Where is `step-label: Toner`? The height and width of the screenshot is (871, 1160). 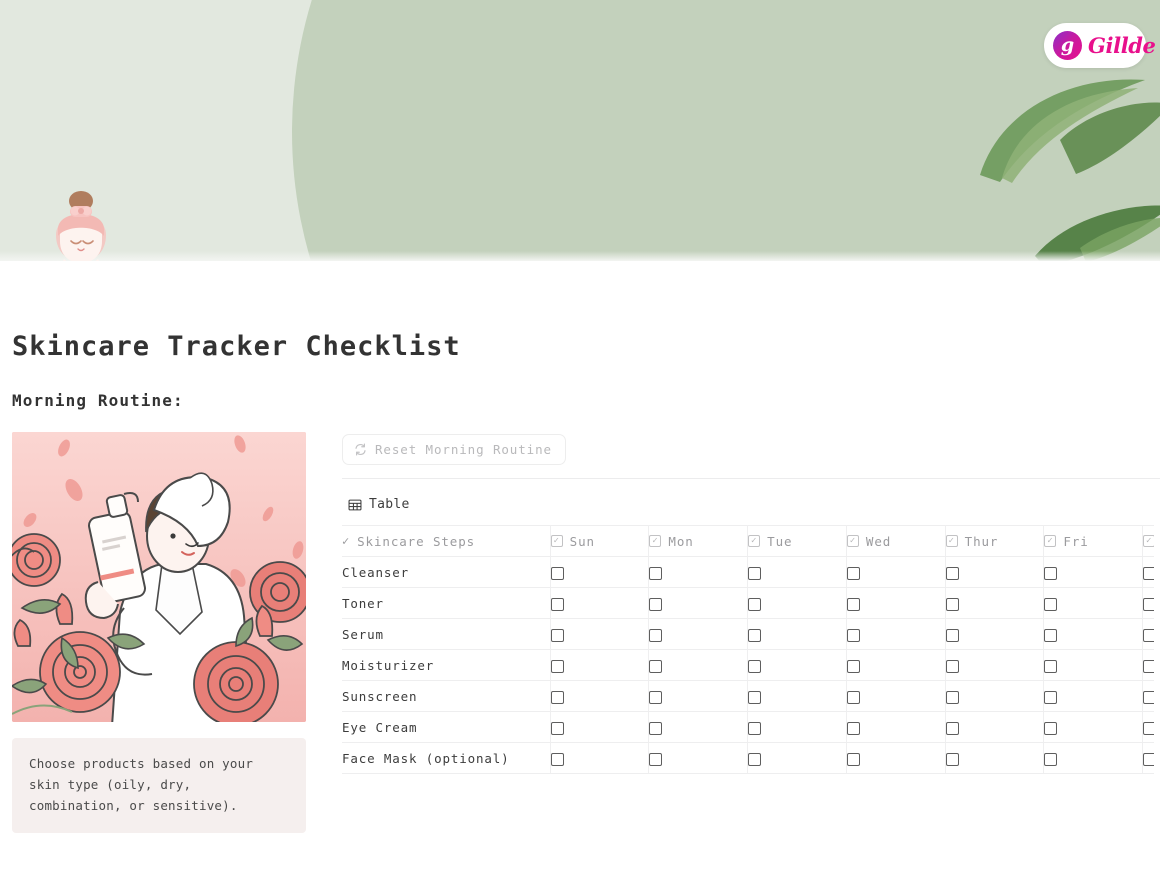 step-label: Toner is located at coordinates (446, 603).